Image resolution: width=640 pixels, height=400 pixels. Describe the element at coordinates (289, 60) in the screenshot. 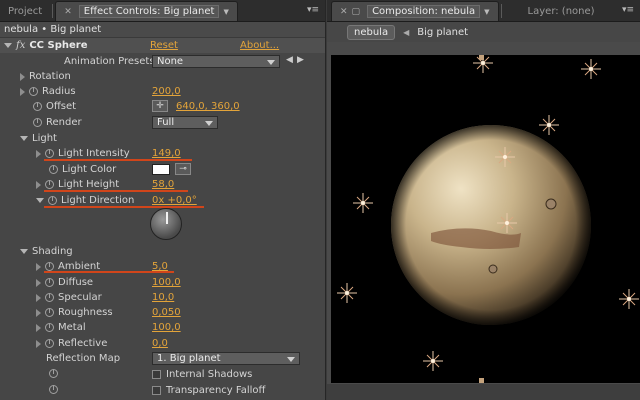

I see `preset-prev-icon: ◀` at that location.